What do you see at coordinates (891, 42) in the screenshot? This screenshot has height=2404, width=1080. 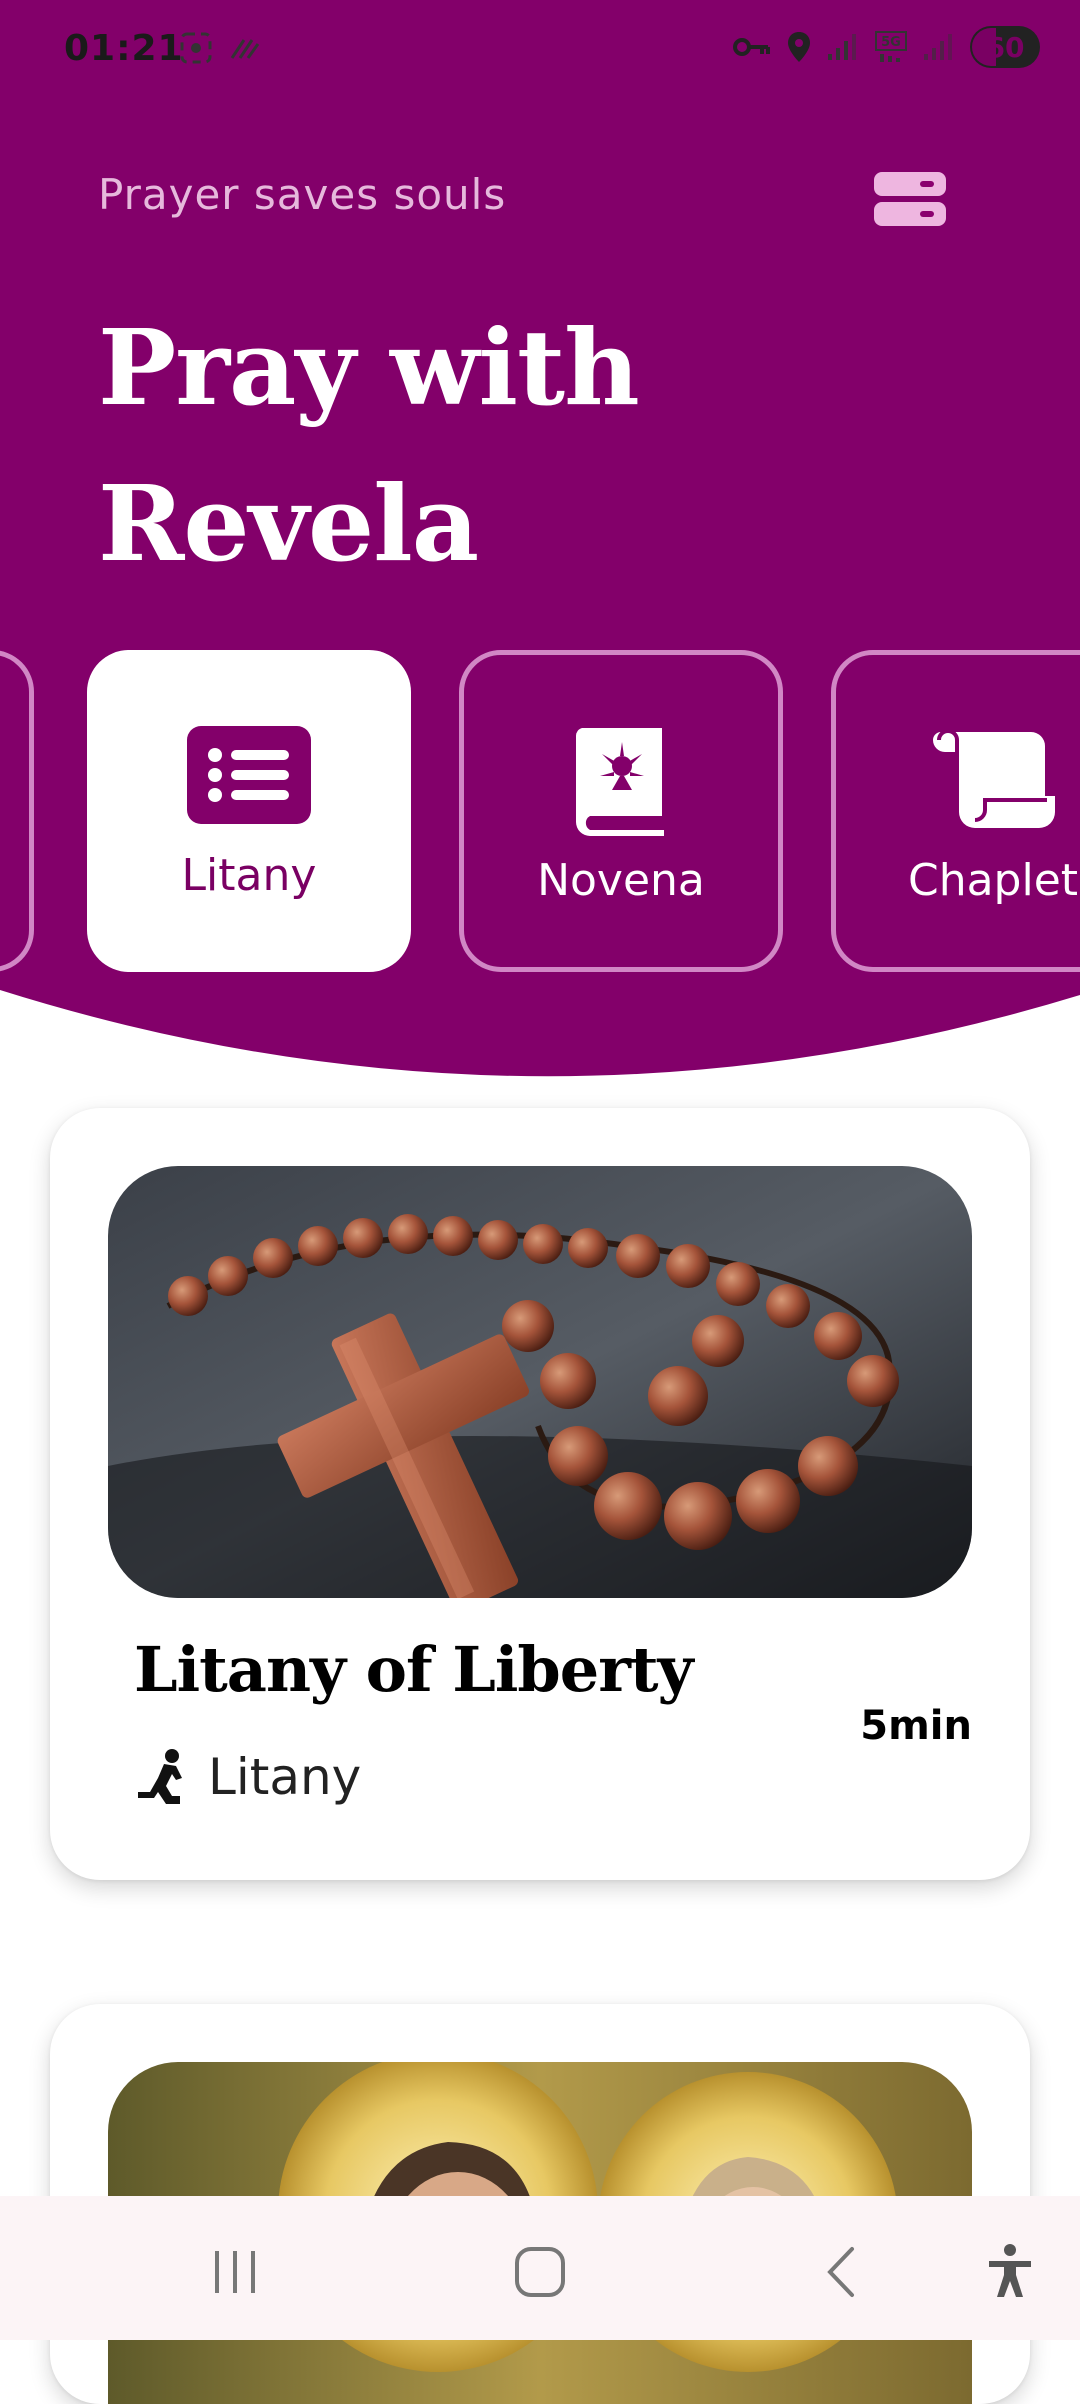 I see `svg-text: 5G` at bounding box center [891, 42].